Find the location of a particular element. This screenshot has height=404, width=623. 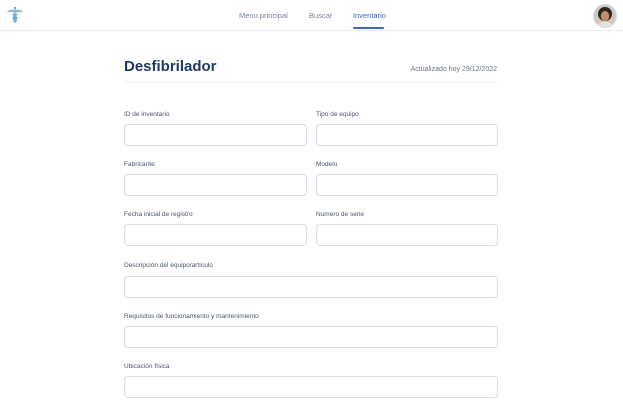

main-nav: Menu principal Buscar Inventario is located at coordinates (311, 15).